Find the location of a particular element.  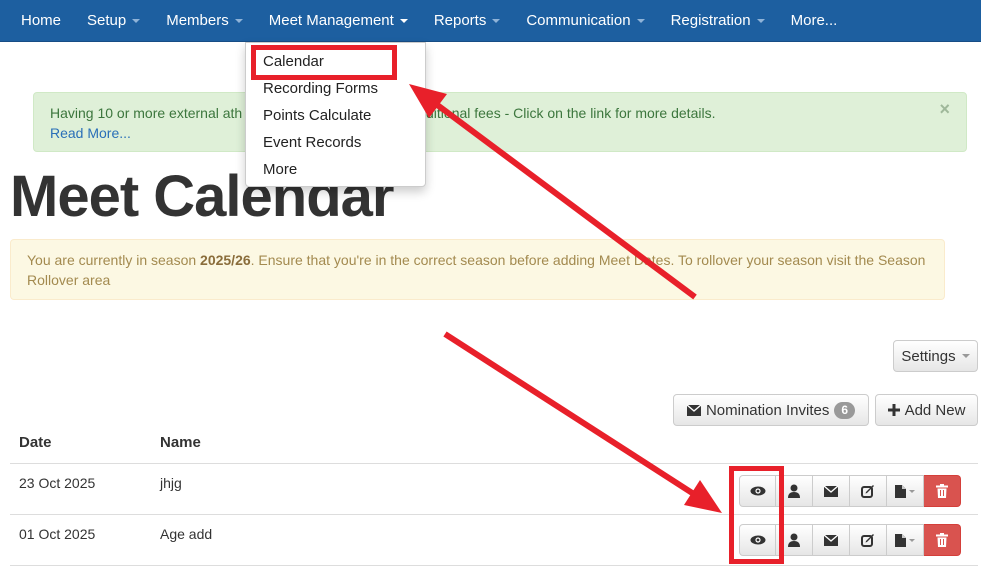

nav-meet-management-label: Meet Management is located at coordinates (331, 20).